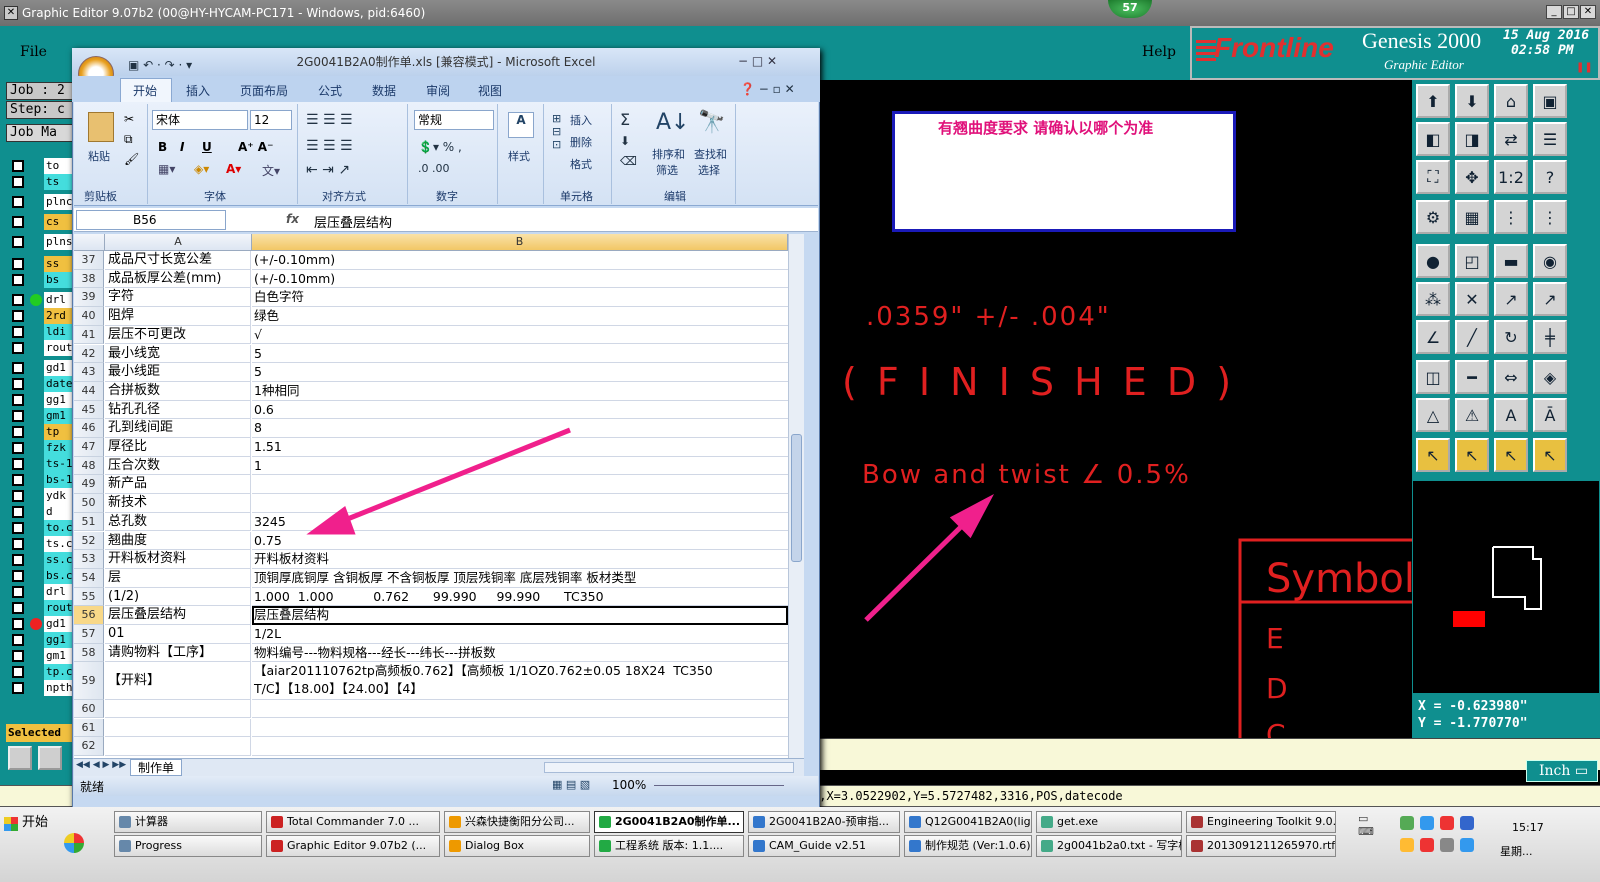 Image resolution: width=1600 pixels, height=882 pixels. Describe the element at coordinates (581, 164) in the screenshot. I see `format-cells-button: 格式` at that location.